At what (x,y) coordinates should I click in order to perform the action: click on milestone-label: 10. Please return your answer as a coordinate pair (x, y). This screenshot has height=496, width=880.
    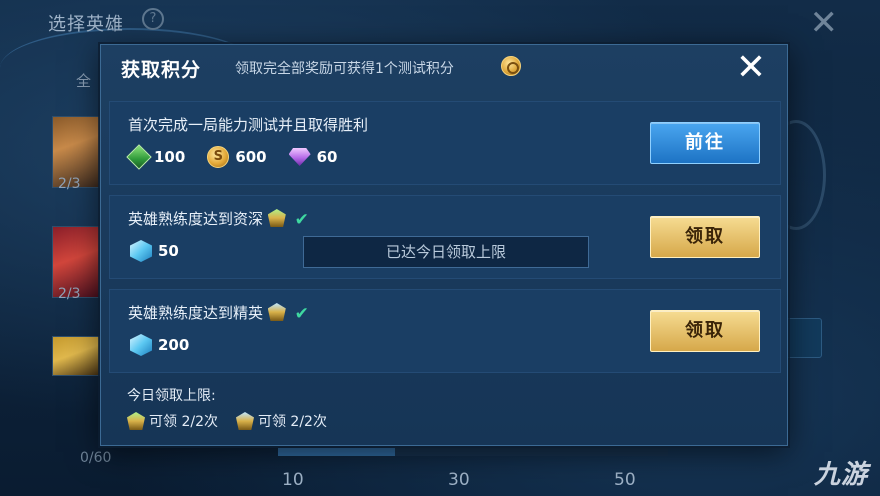
    Looking at the image, I should click on (293, 480).